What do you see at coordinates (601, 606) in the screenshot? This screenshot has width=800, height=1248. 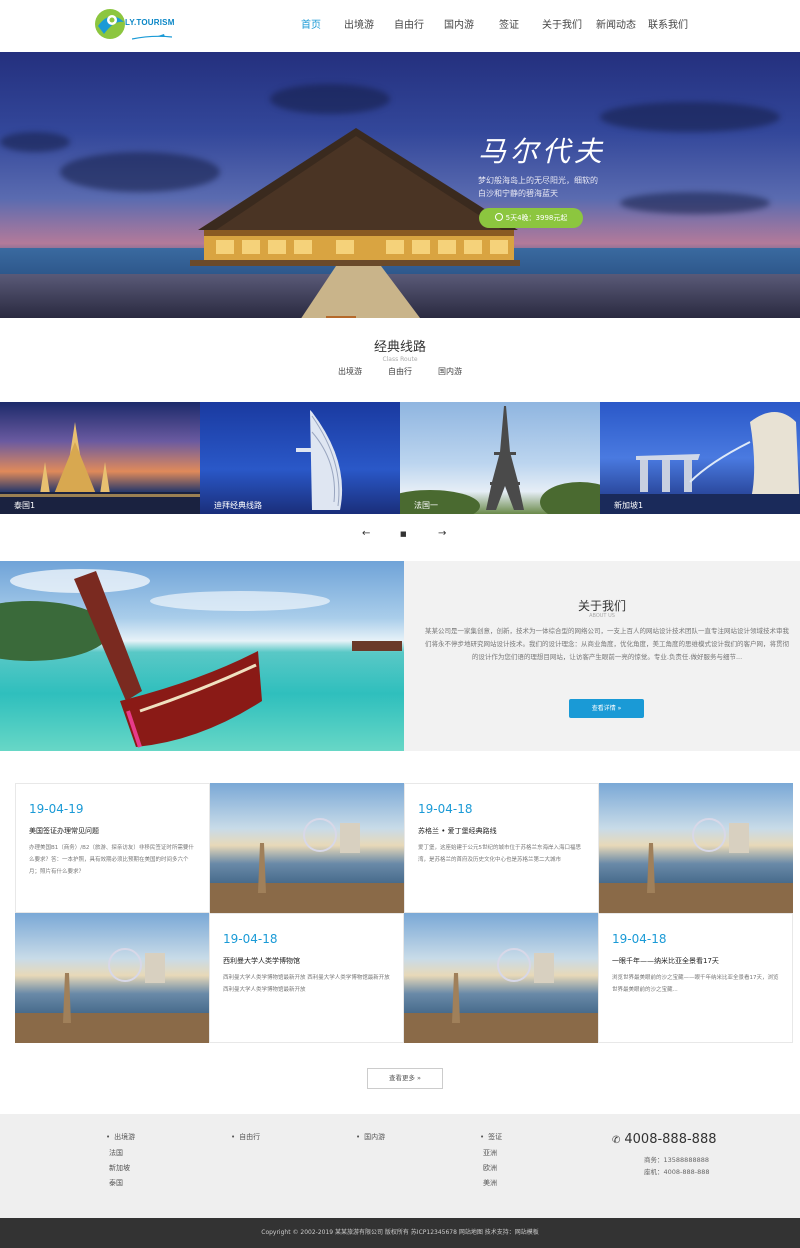 I see `about-title: 关于我们` at bounding box center [601, 606].